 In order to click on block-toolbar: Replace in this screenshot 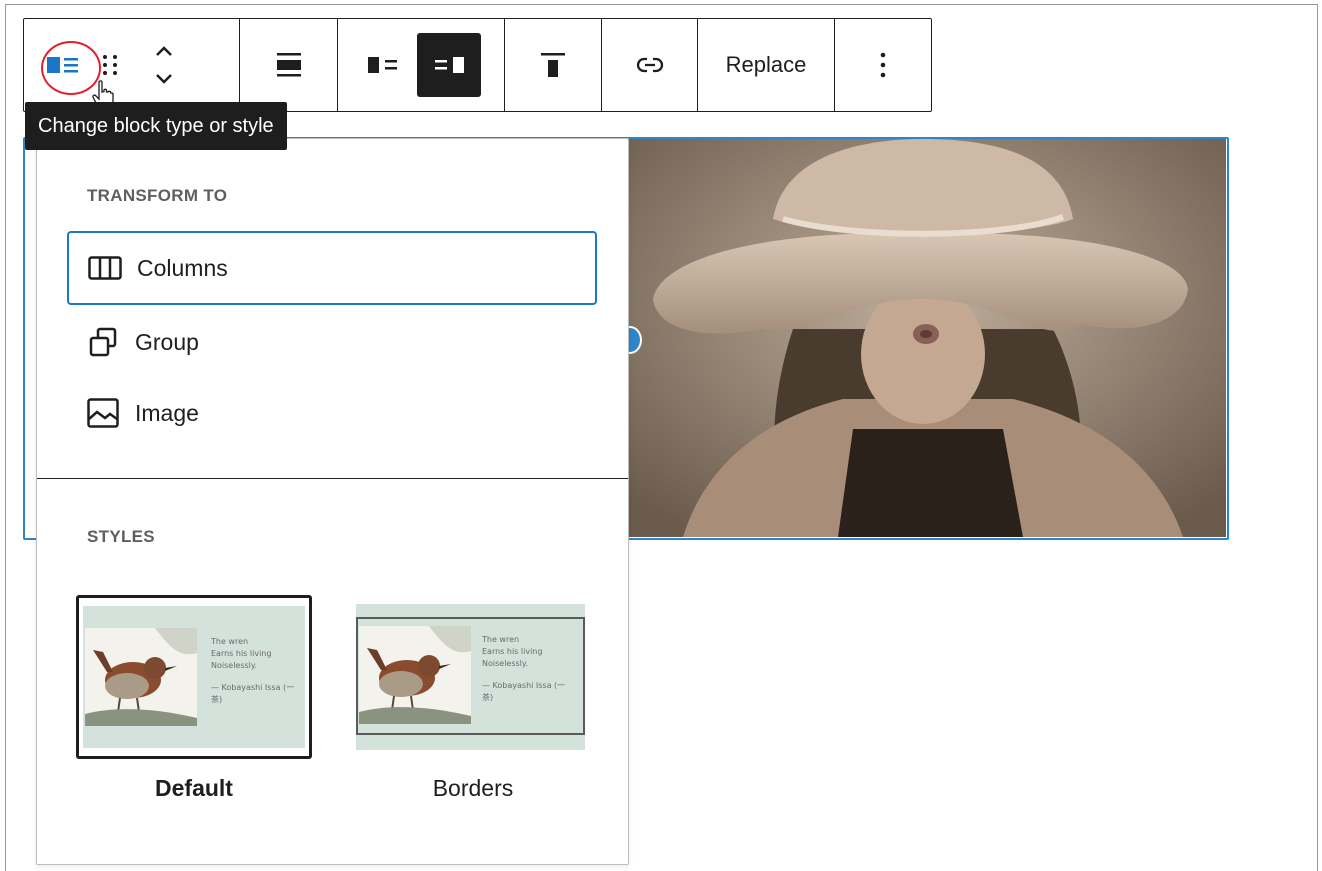, I will do `click(477, 65)`.